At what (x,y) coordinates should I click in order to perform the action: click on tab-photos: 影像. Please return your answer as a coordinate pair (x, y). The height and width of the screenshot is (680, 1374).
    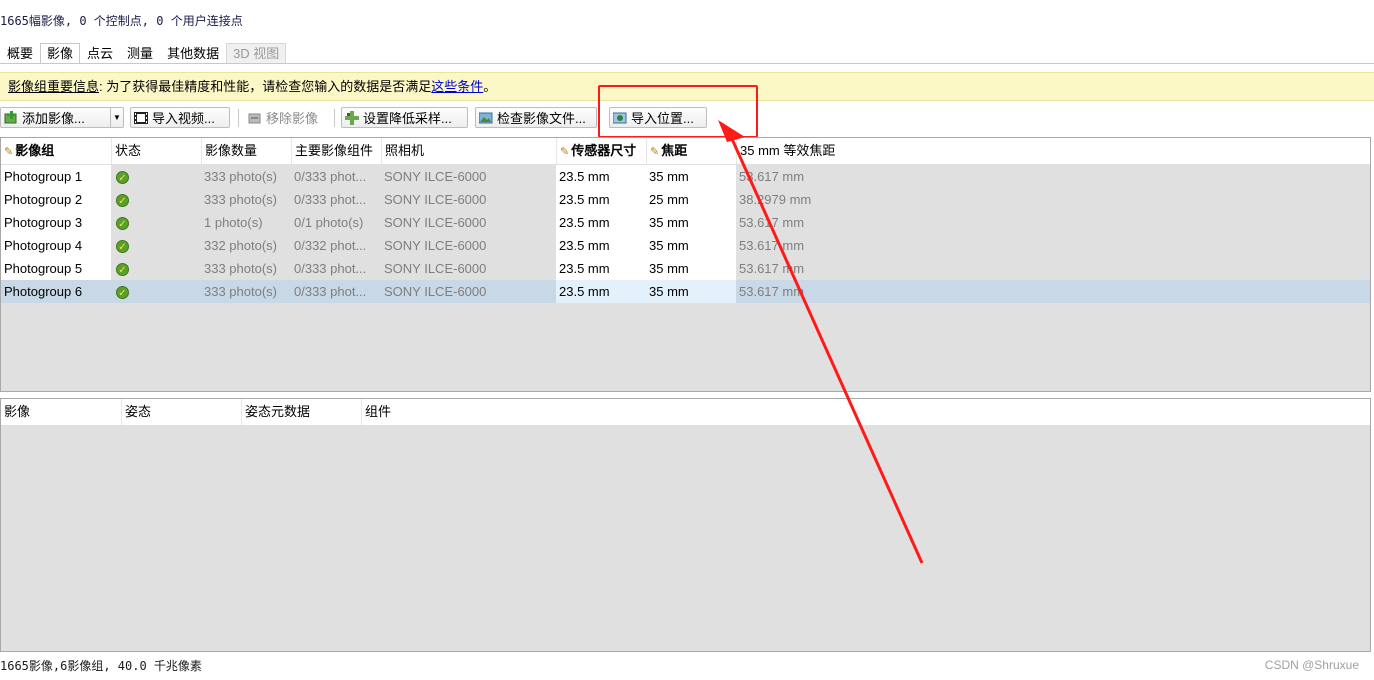
    Looking at the image, I should click on (60, 53).